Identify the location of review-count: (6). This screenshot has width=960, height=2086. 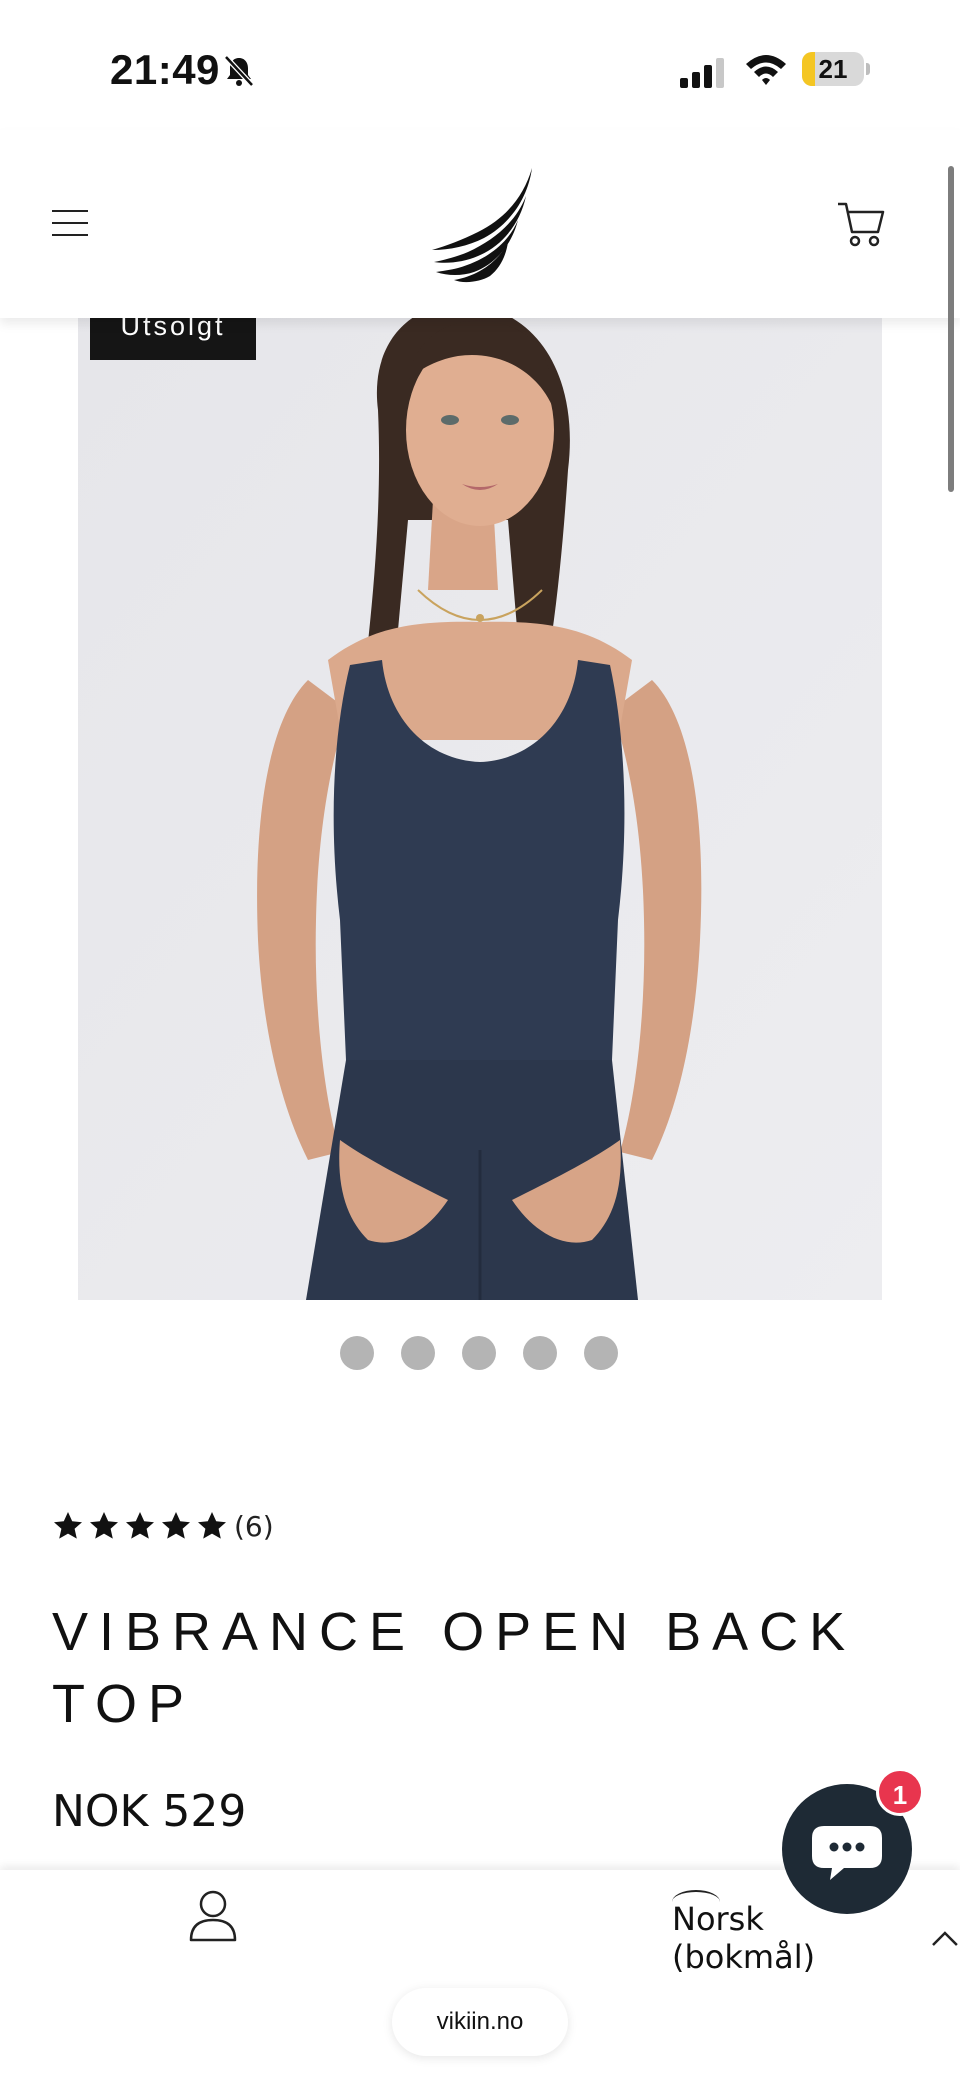
(254, 1526).